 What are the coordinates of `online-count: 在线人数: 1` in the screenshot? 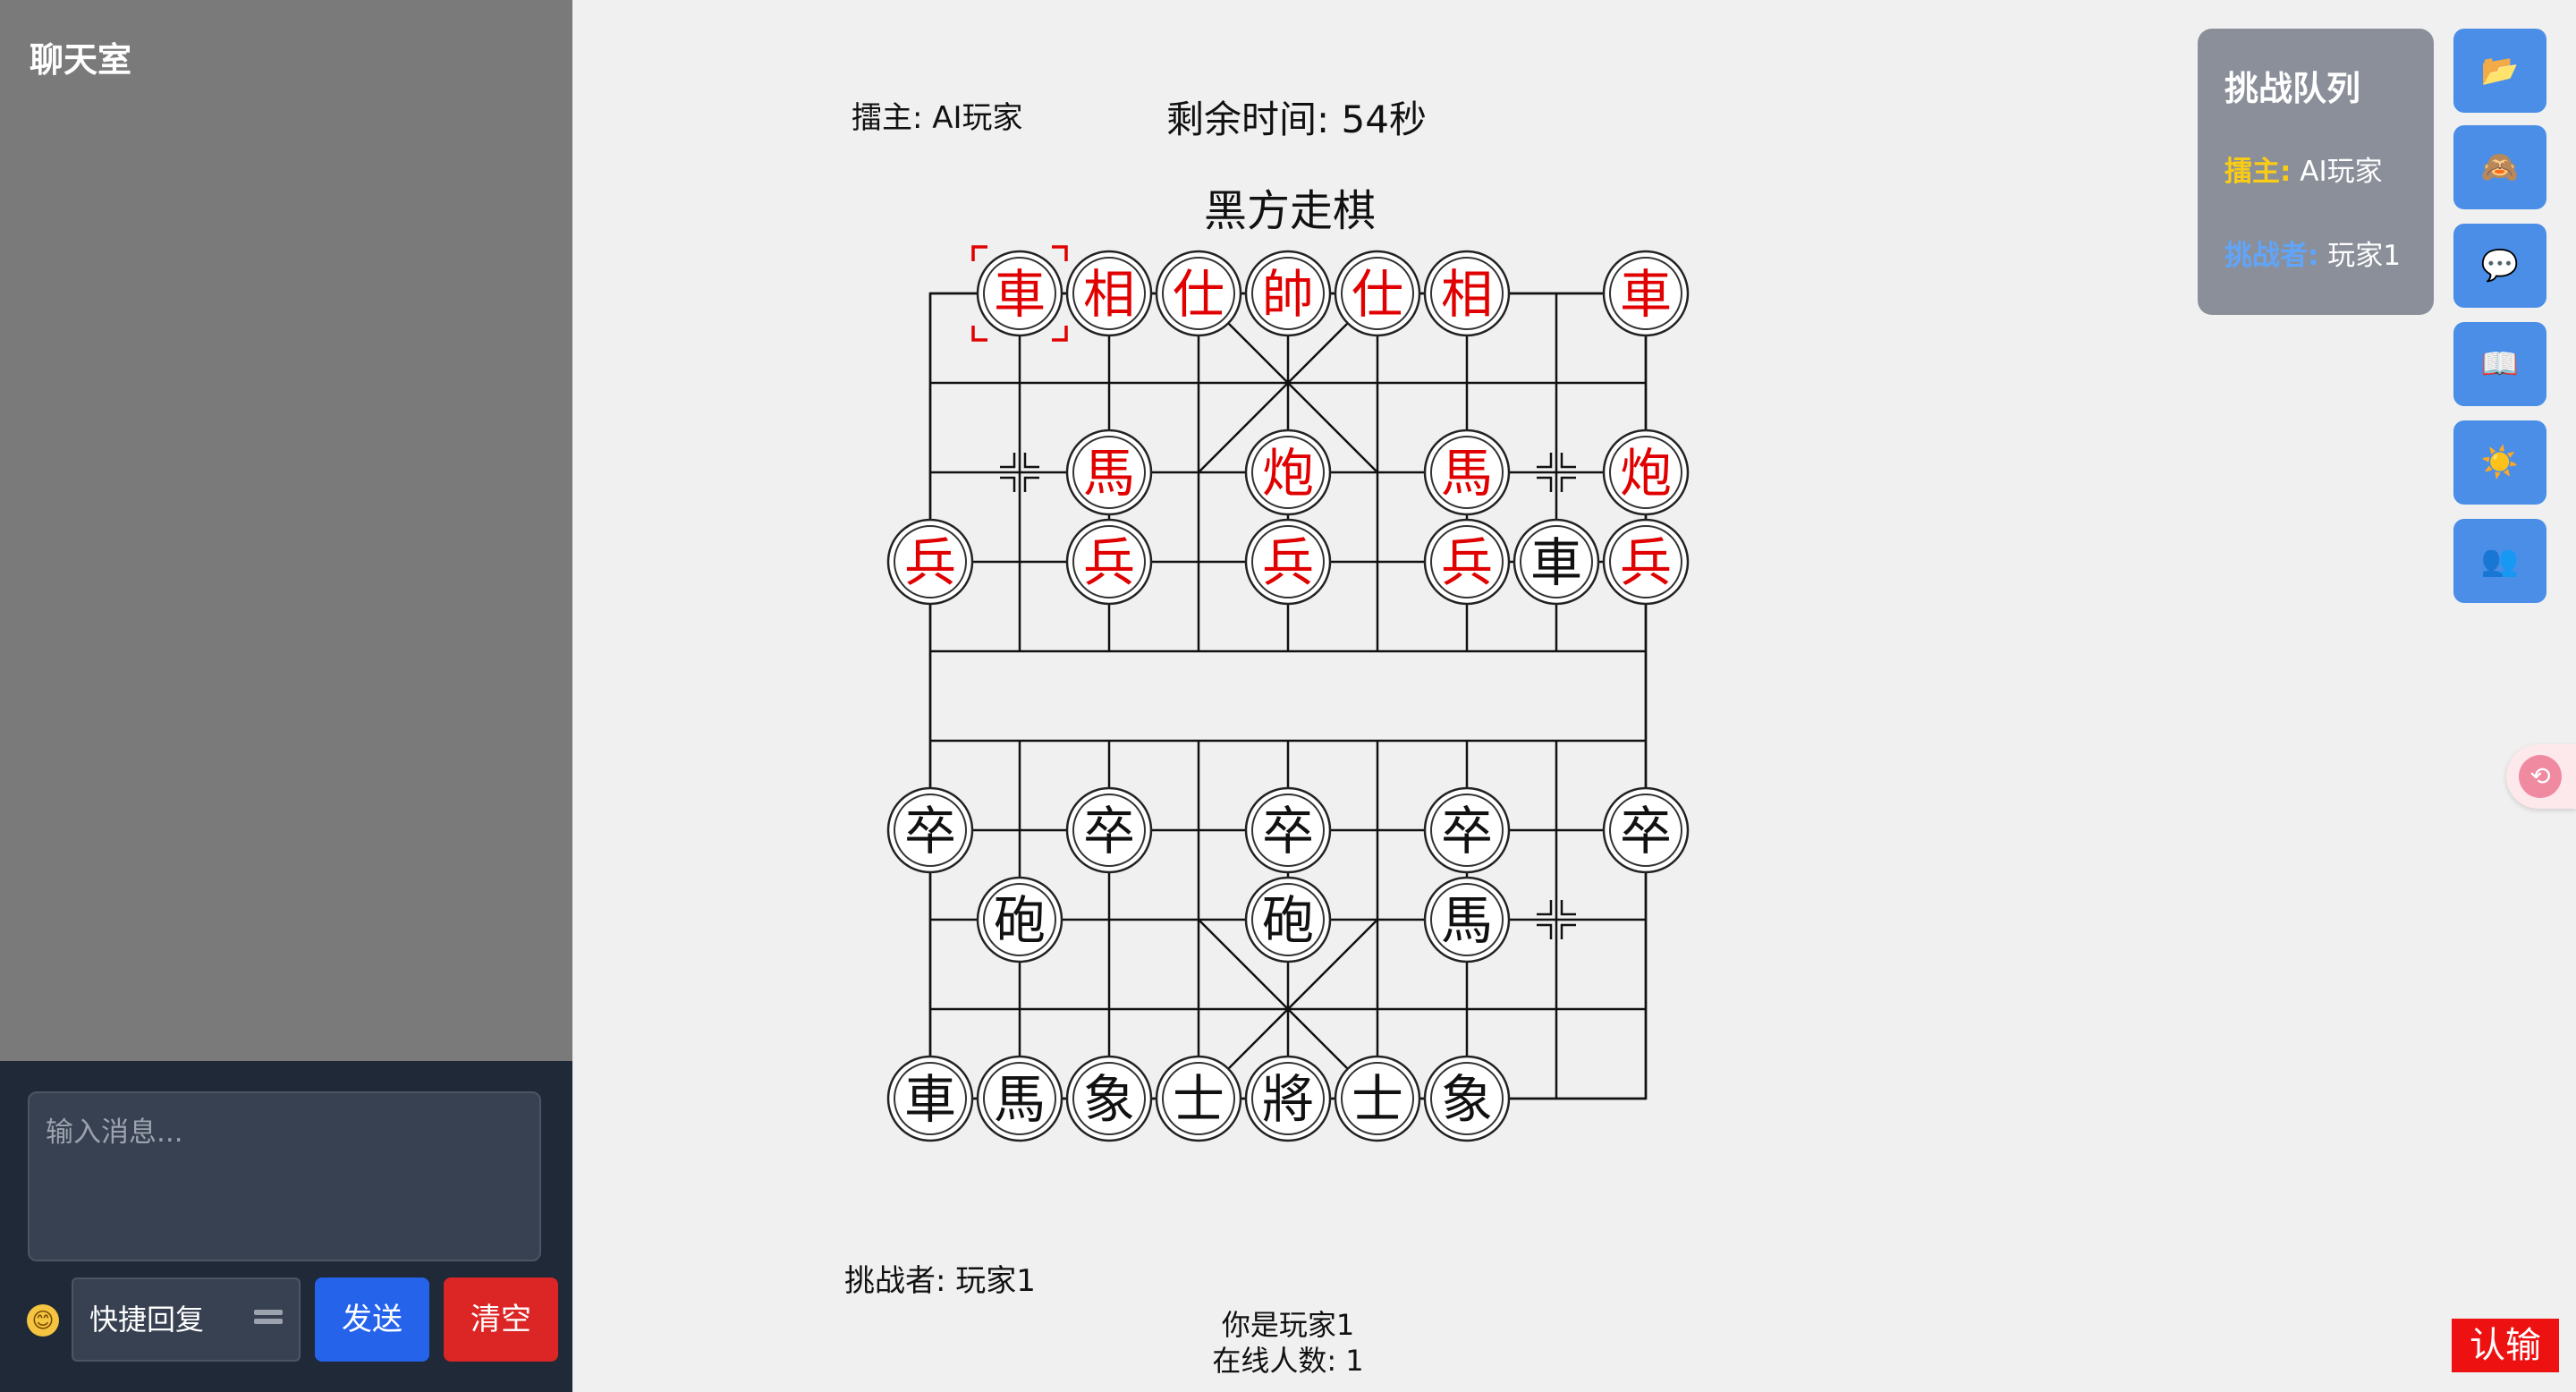 It's located at (1288, 1361).